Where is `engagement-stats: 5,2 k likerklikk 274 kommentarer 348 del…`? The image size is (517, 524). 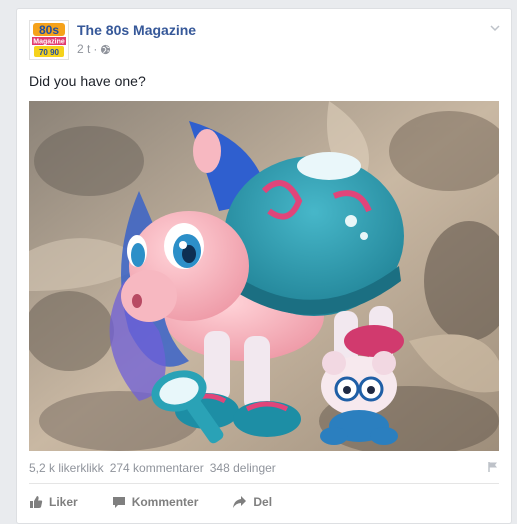 engagement-stats: 5,2 k likerklikk 274 kommentarer 348 del… is located at coordinates (152, 468).